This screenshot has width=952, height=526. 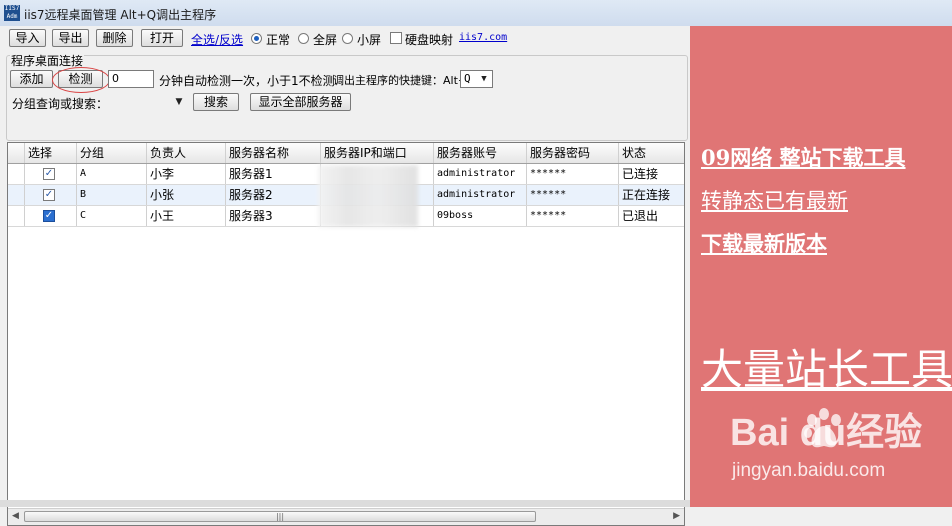 I want to click on import-button: 导入, so click(x=27, y=38).